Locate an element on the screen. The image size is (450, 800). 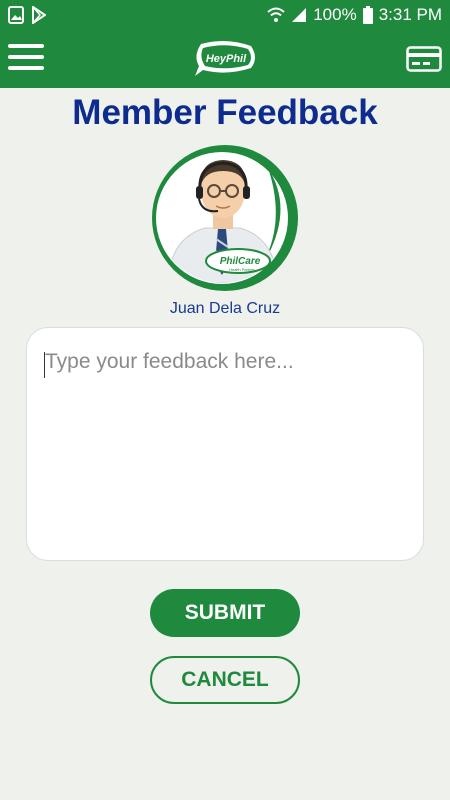
hamburger-menu-icon is located at coordinates (26, 59).